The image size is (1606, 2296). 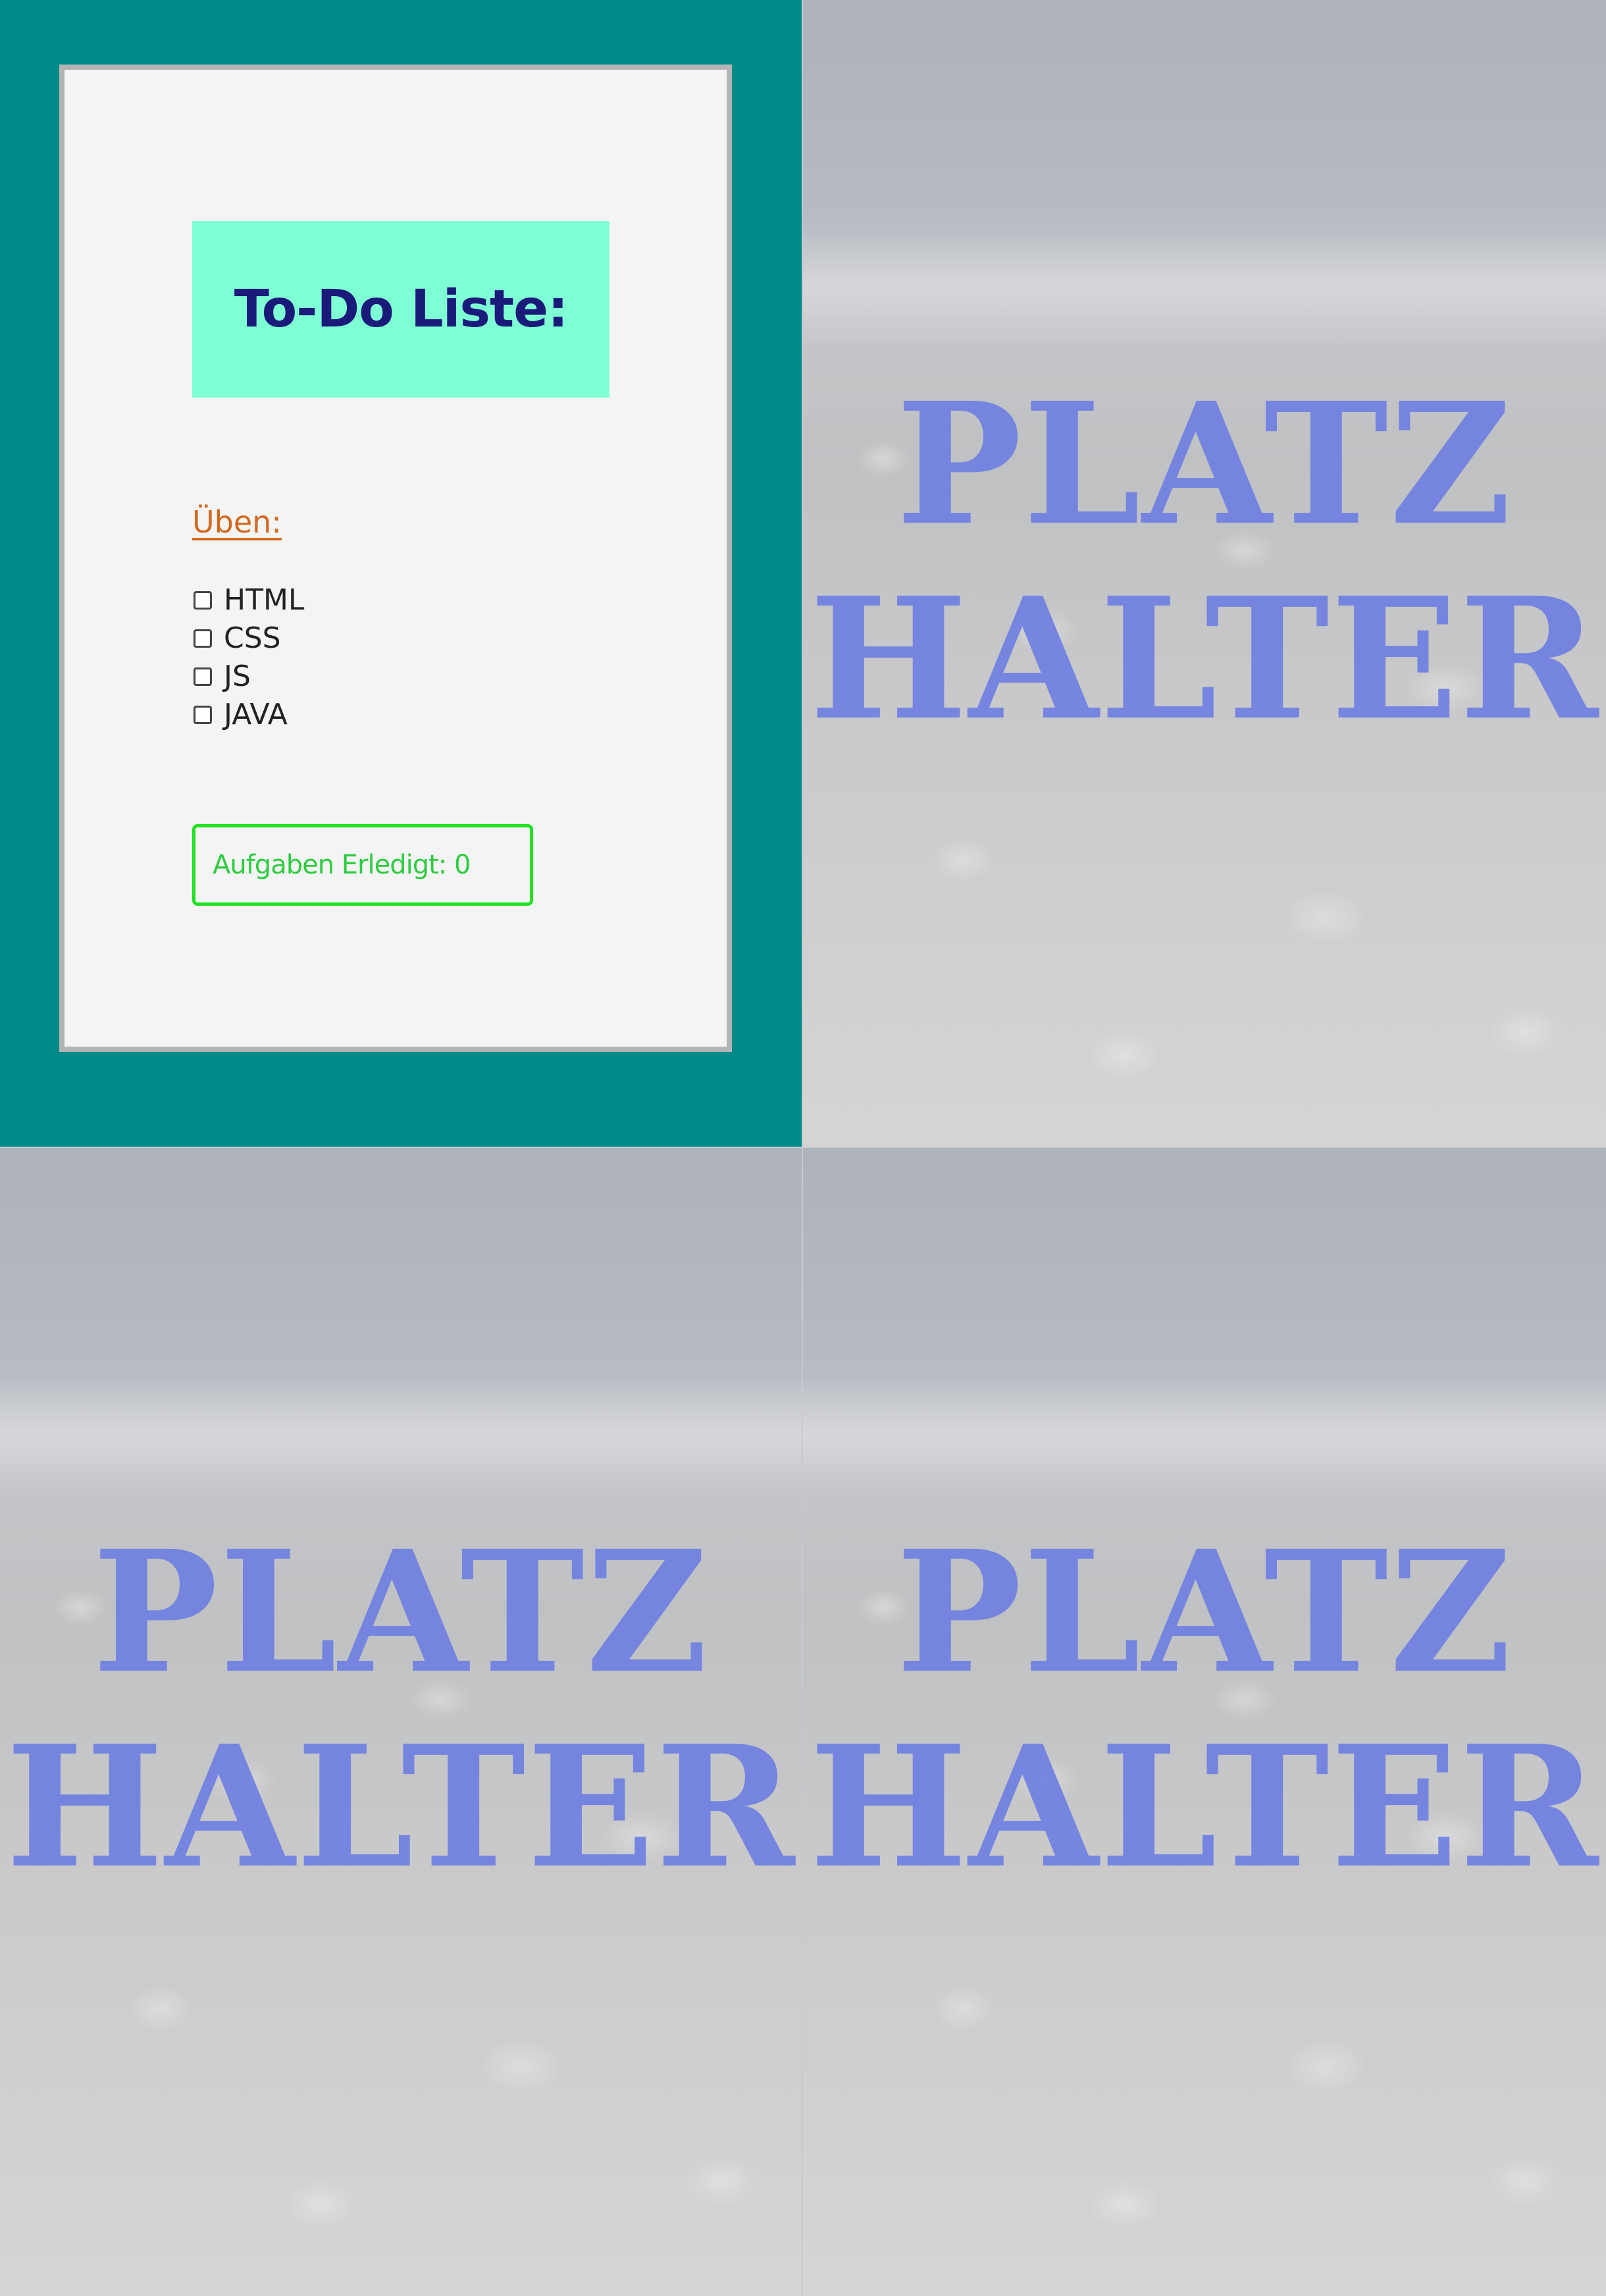 I want to click on task-label: JAVA, so click(x=256, y=714).